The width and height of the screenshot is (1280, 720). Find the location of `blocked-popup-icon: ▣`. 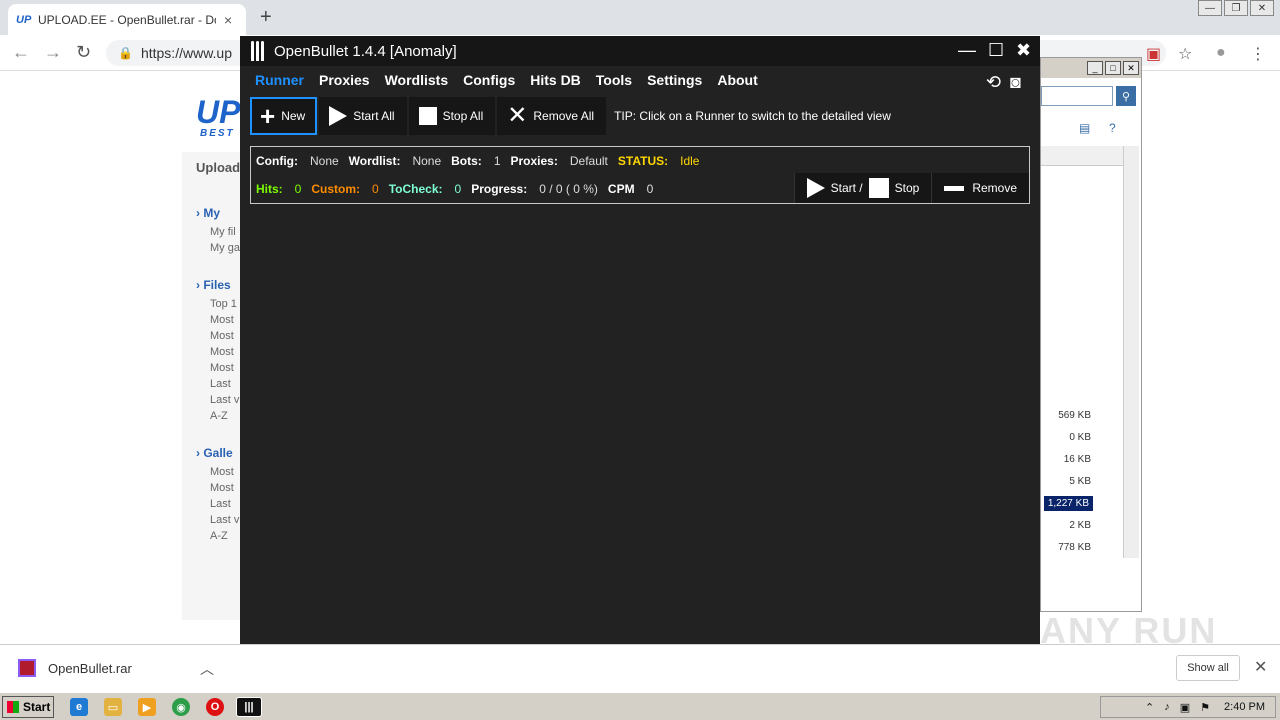

blocked-popup-icon: ▣ is located at coordinates (1153, 54).